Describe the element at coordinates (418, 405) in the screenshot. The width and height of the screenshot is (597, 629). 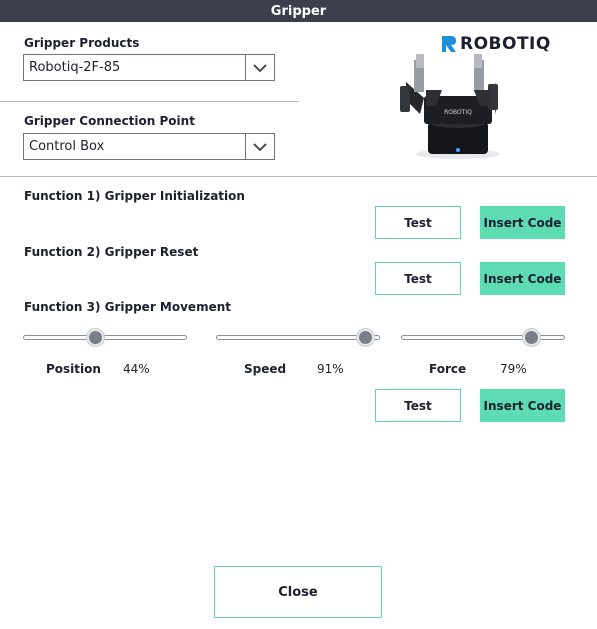
I see `function-3-test-button: Test` at that location.